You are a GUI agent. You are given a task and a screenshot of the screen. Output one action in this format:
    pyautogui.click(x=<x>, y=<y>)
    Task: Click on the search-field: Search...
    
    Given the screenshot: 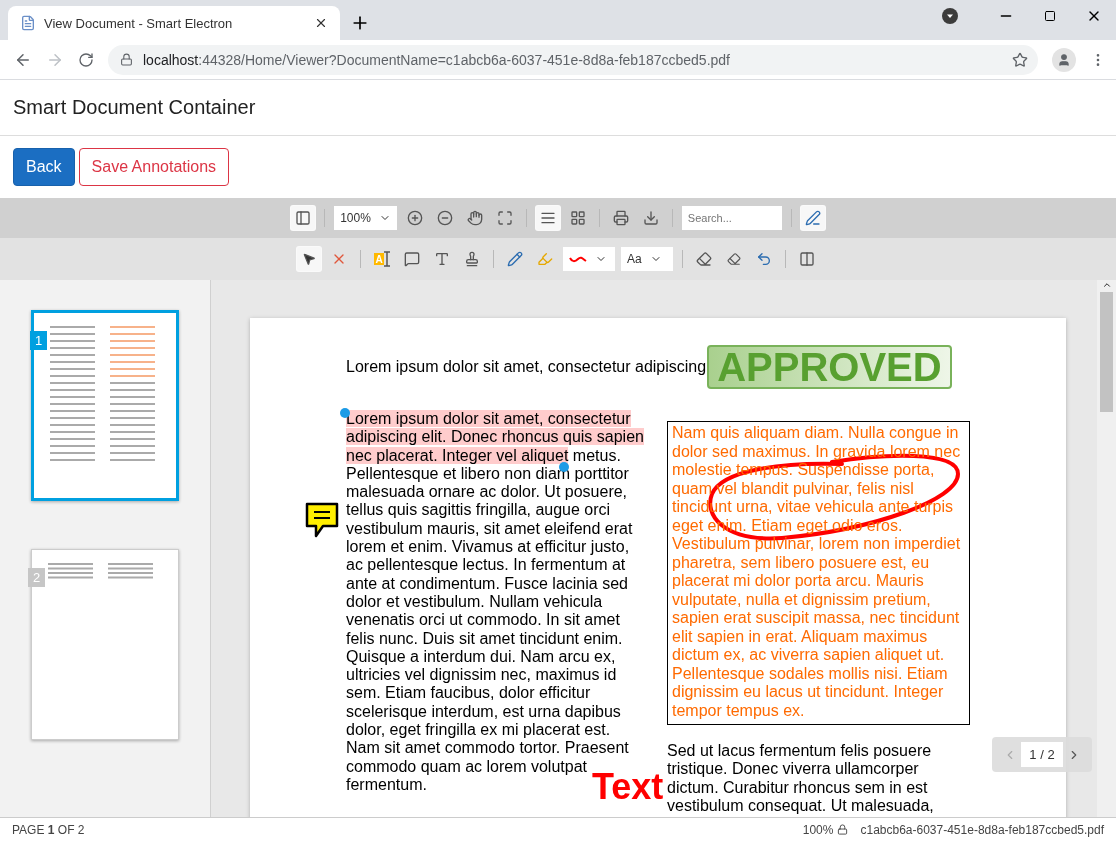 What is the action you would take?
    pyautogui.click(x=731, y=218)
    